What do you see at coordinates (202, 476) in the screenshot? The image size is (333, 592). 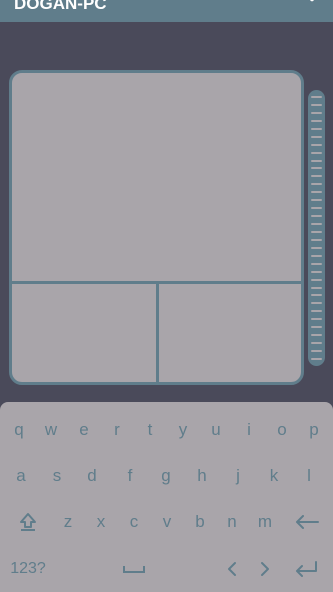 I see `key-h: h` at bounding box center [202, 476].